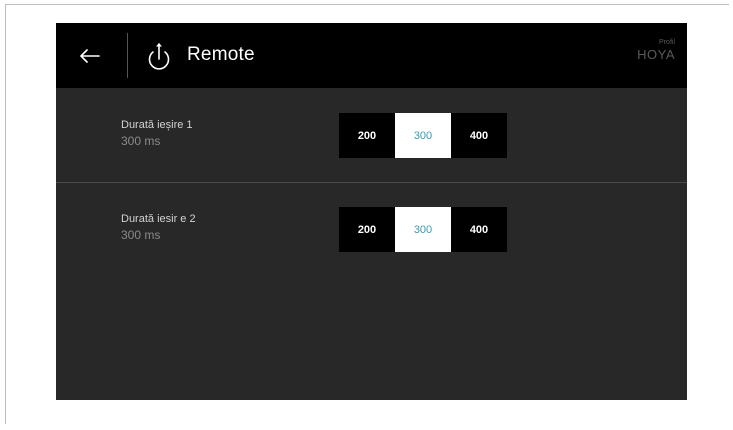  I want to click on profile-indicator: Profil HOYA, so click(656, 50).